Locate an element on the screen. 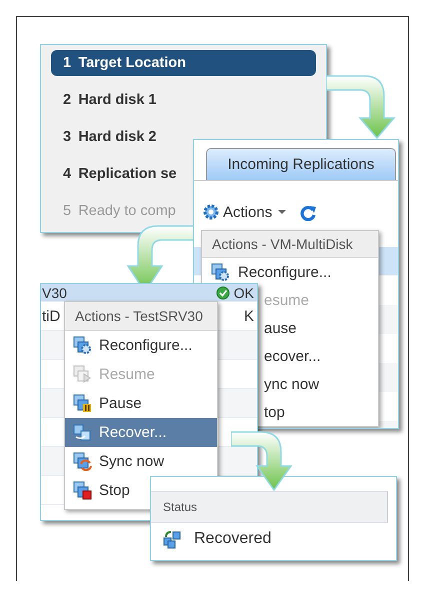  menu-item: Stop is located at coordinates (101, 490).